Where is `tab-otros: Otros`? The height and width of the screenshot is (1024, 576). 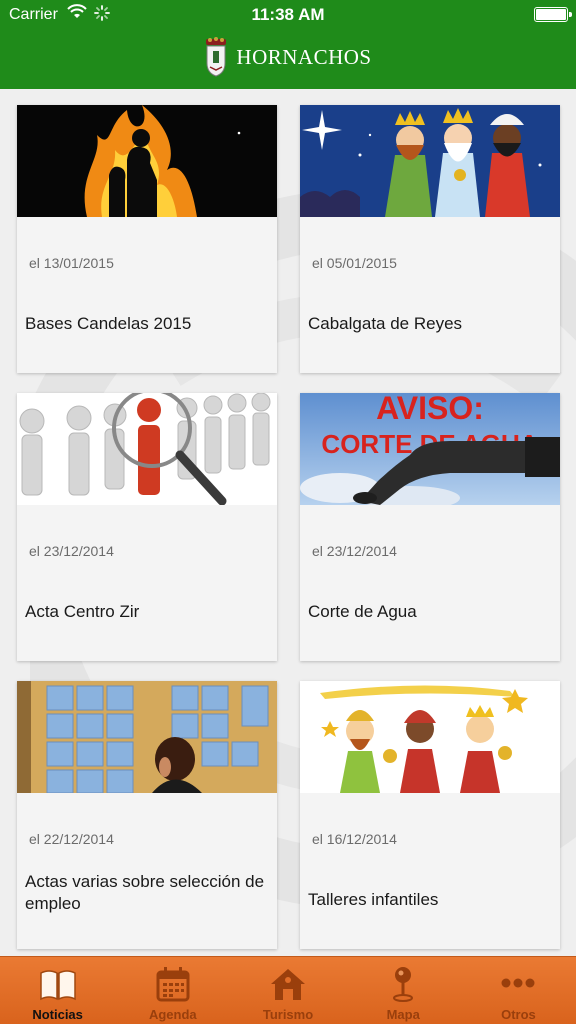
tab-otros: Otros is located at coordinates (518, 990).